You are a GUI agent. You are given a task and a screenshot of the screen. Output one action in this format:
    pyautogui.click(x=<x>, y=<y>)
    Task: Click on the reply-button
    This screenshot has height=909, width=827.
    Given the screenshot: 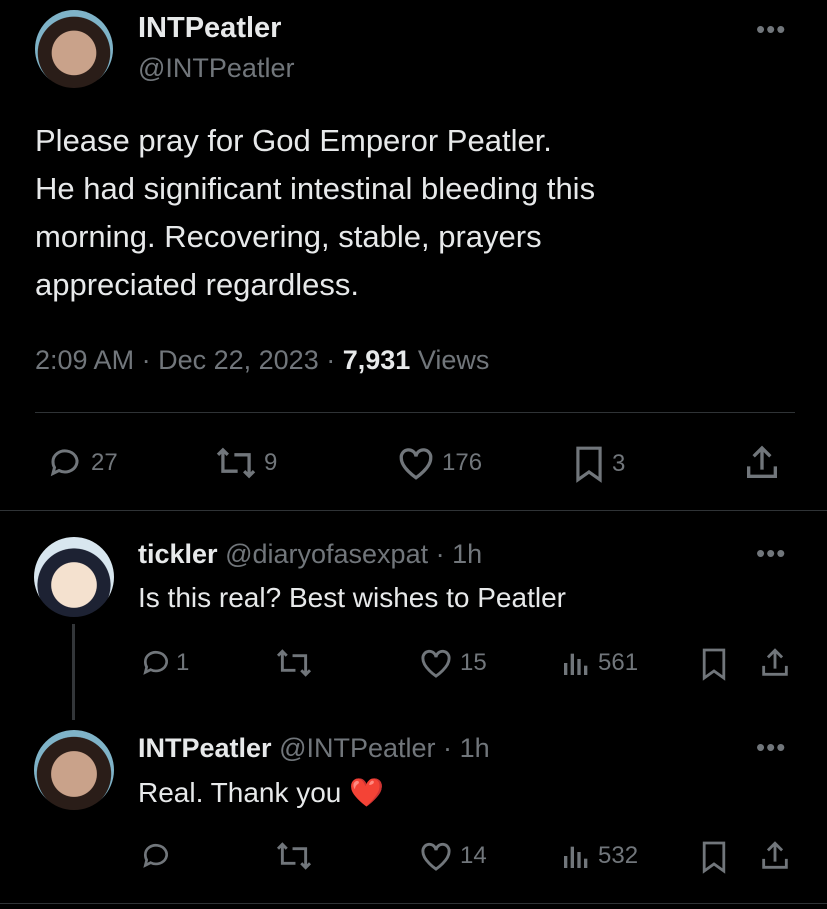 What is the action you would take?
    pyautogui.click(x=159, y=856)
    